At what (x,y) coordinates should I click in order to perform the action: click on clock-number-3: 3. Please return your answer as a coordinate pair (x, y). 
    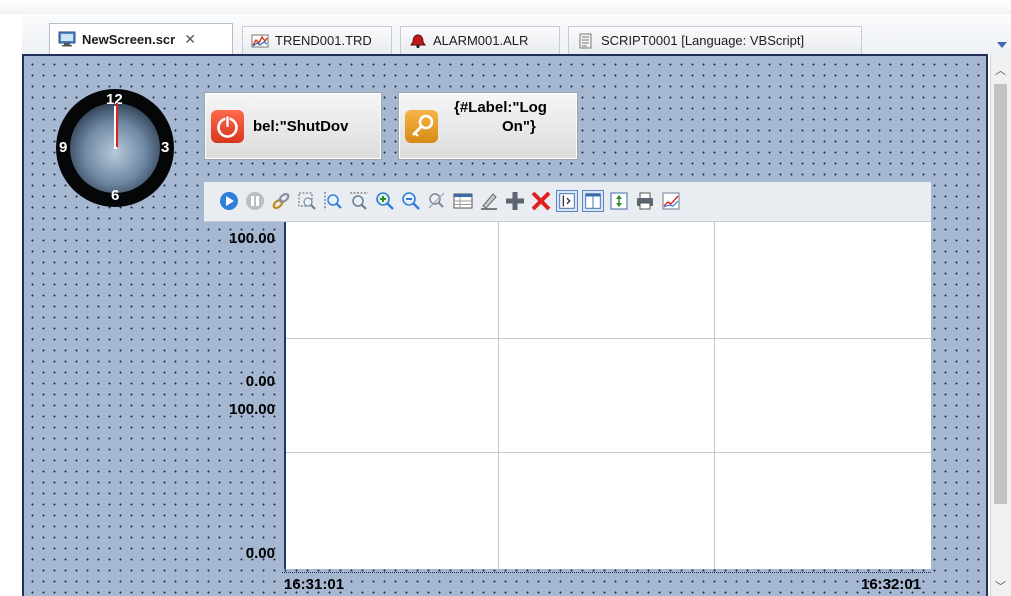
    Looking at the image, I should click on (165, 147).